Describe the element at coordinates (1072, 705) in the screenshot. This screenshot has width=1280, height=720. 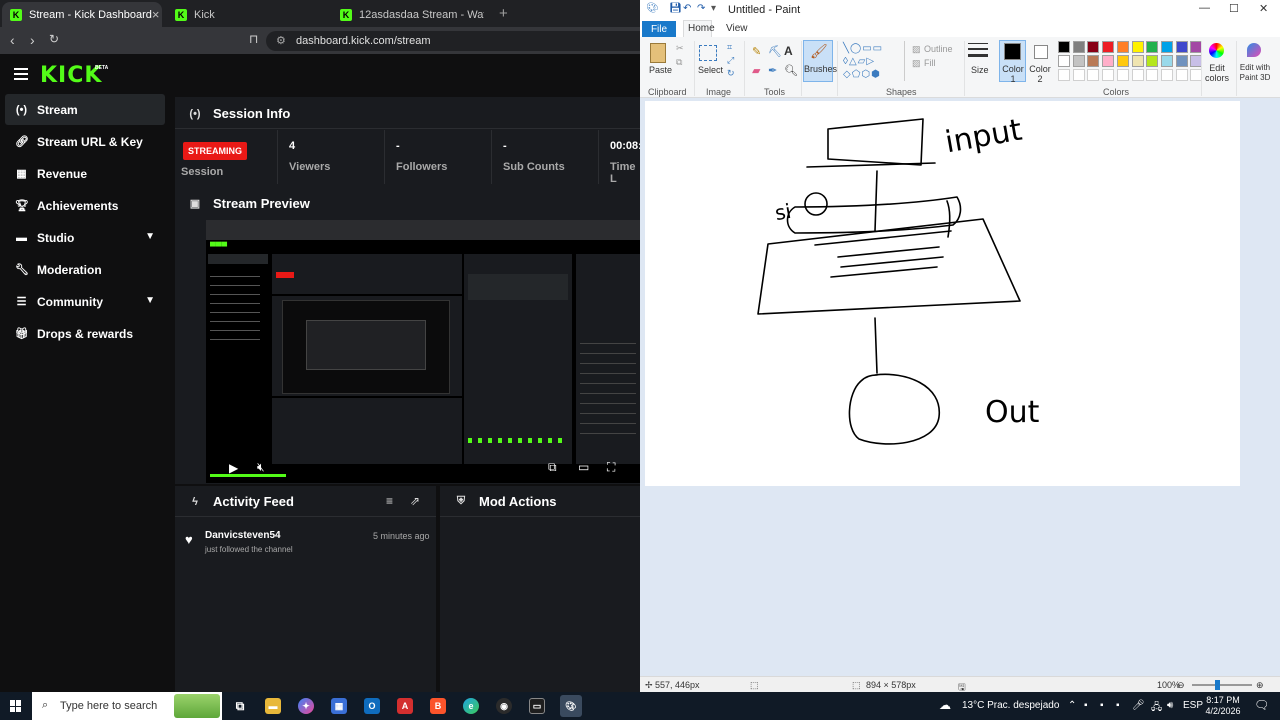
I see `tray-chevron-icon: ⌃` at that location.